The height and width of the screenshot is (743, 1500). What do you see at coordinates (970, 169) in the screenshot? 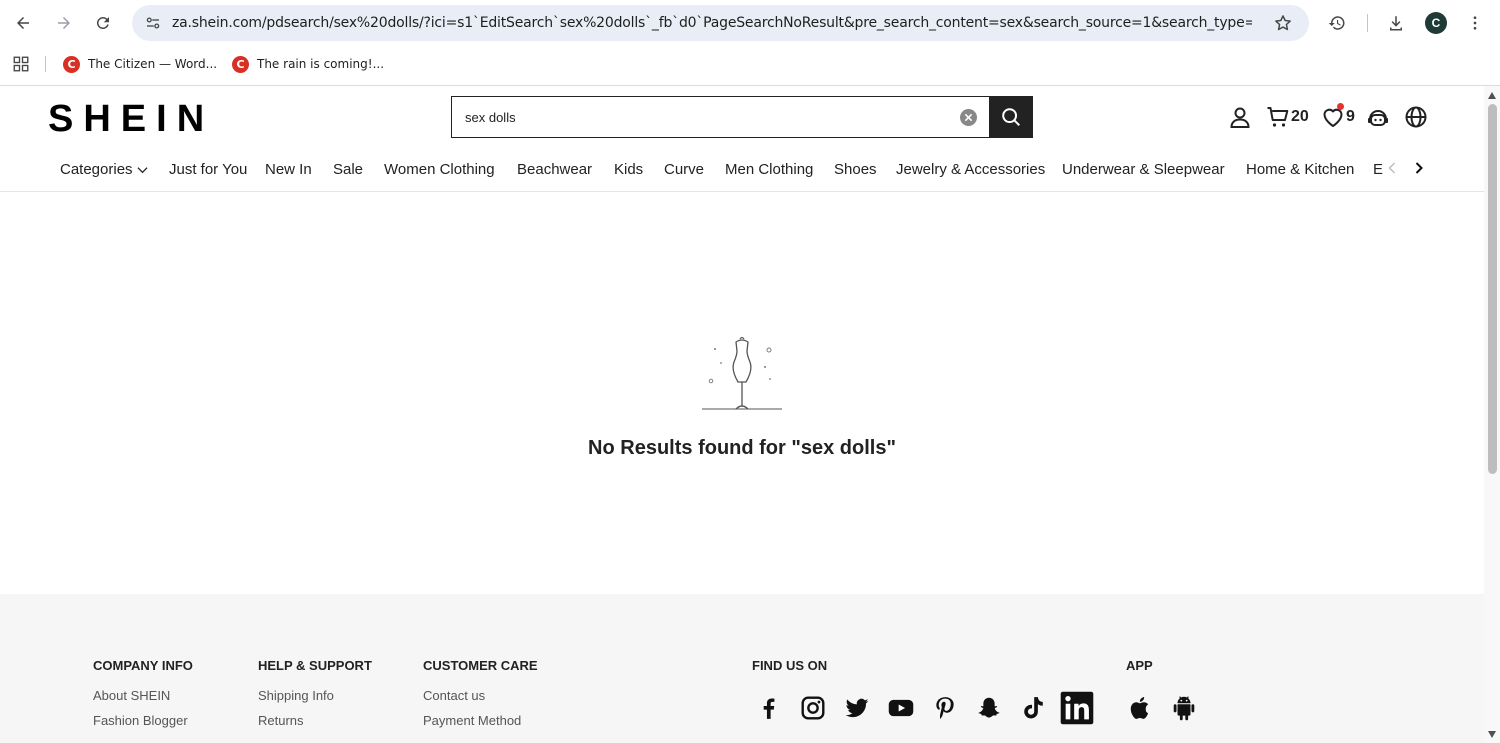
I see `nav-jewelry-accessories: Jewelry & Accessories` at bounding box center [970, 169].